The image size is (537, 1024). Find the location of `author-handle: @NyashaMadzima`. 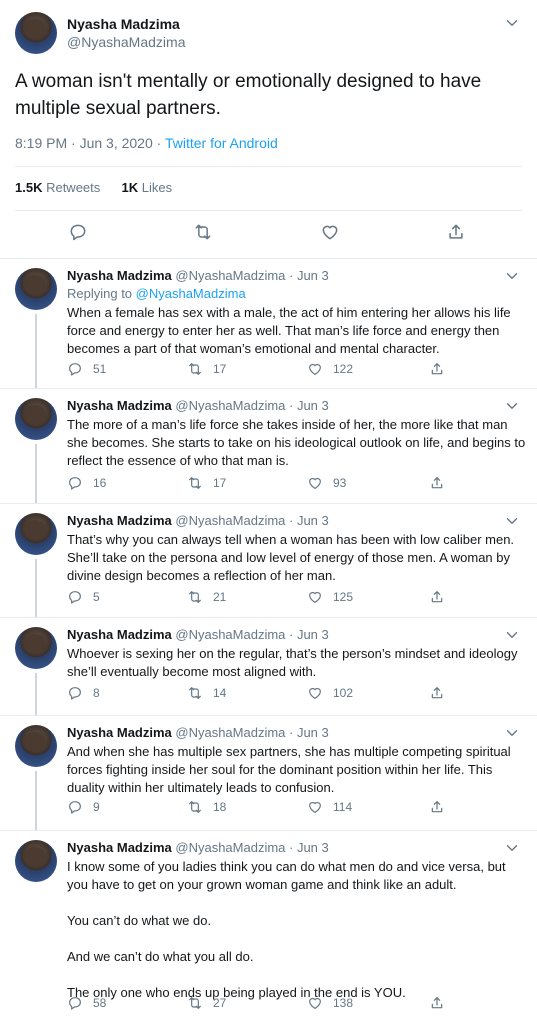

author-handle: @NyashaMadzima is located at coordinates (126, 42).